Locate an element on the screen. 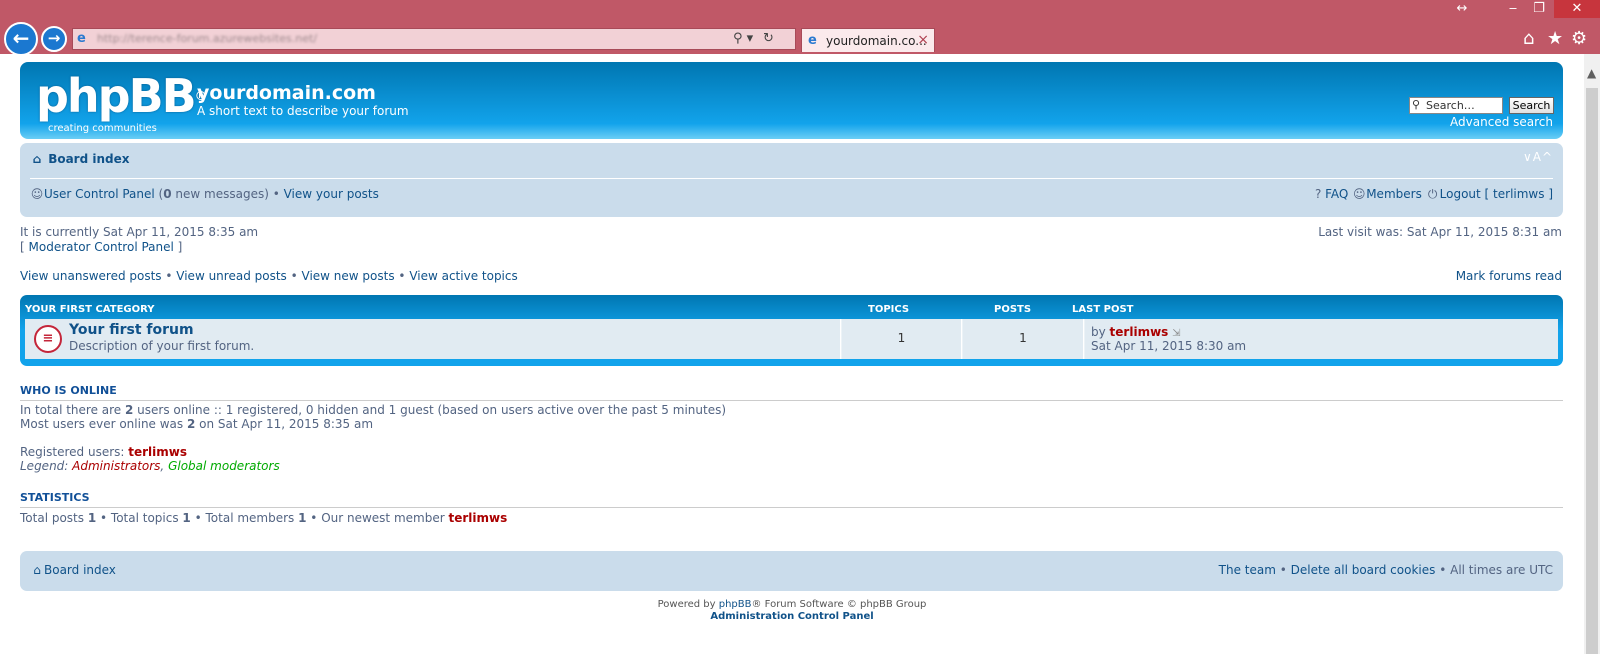  resize-icon: ↔ is located at coordinates (1462, 9).